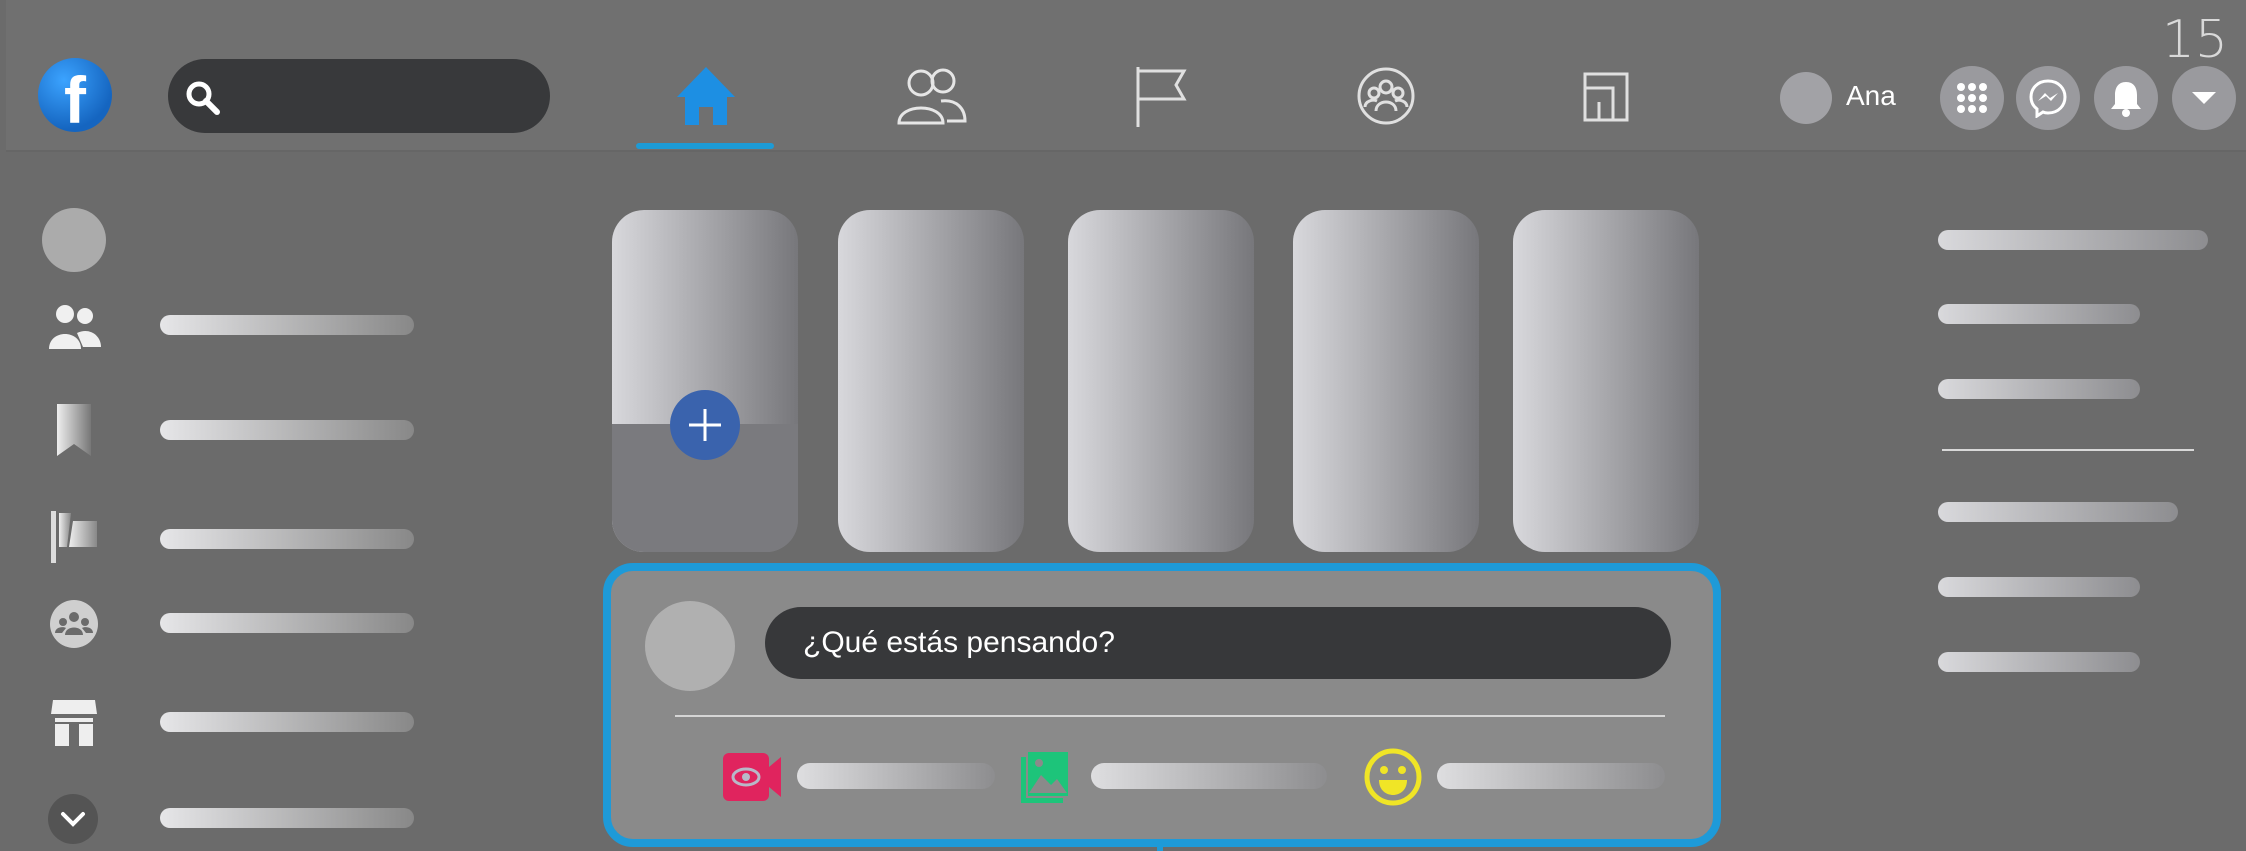 The image size is (2246, 851). I want to click on messenger-button, so click(2048, 98).